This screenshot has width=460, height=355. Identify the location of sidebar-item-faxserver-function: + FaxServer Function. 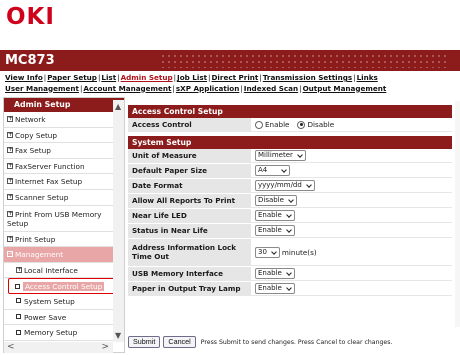
(64, 167).